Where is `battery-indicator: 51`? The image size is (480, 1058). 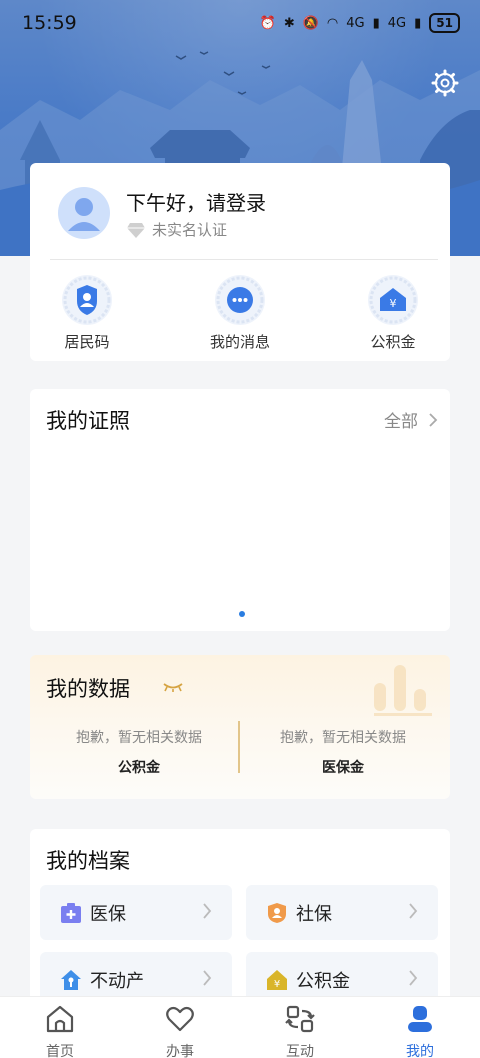 battery-indicator: 51 is located at coordinates (444, 23).